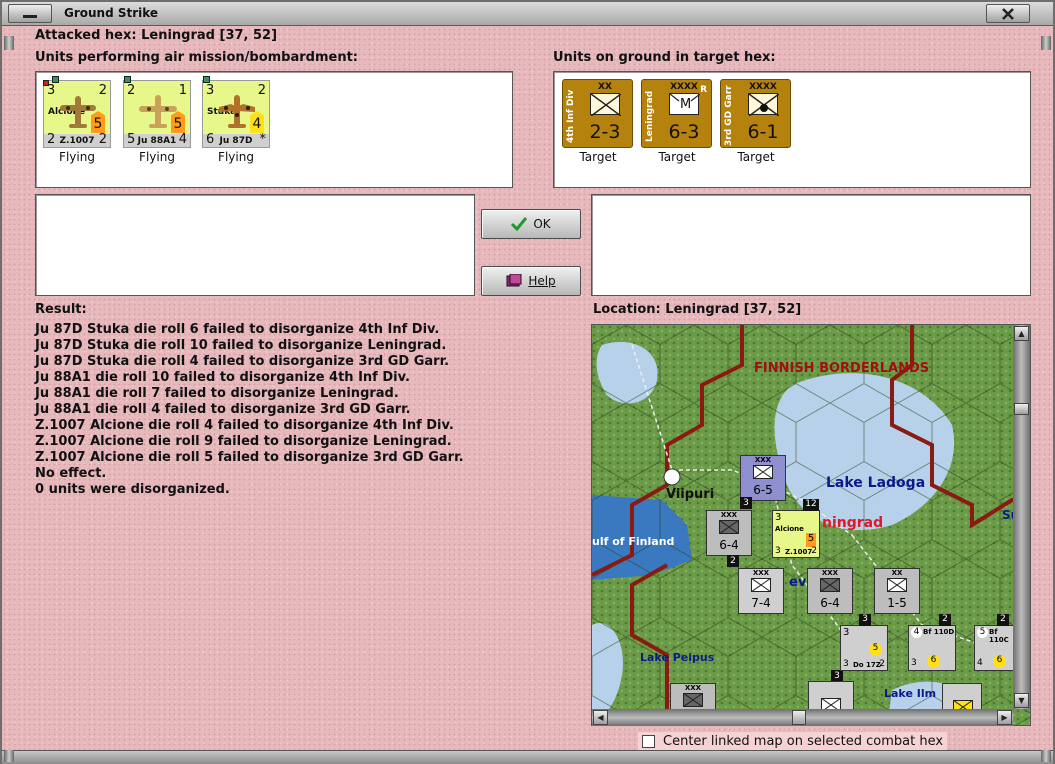 The image size is (1055, 764). What do you see at coordinates (86, 35) in the screenshot?
I see `attacked-hex-label: Attacked hex:` at bounding box center [86, 35].